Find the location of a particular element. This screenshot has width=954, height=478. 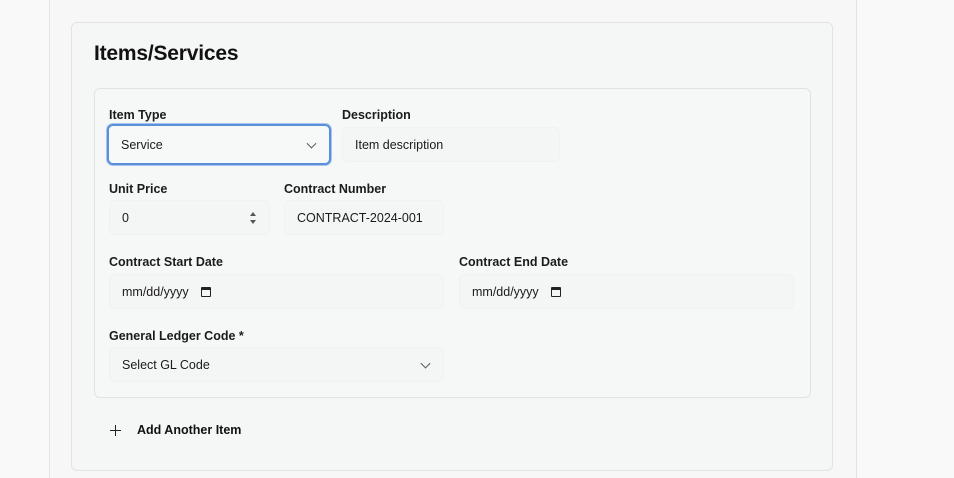

contract-end-date-input: mm/dd/yyyy is located at coordinates (626, 291).